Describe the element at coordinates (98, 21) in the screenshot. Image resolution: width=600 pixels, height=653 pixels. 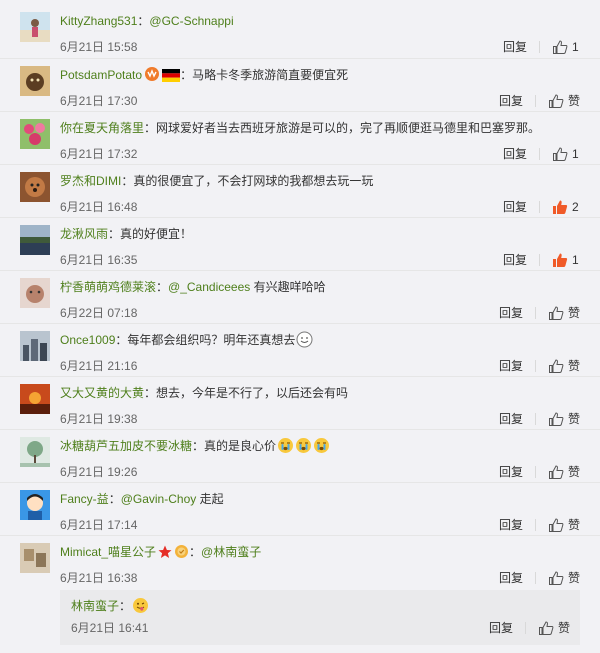
I see `commenter-name: KittyZhang531` at that location.